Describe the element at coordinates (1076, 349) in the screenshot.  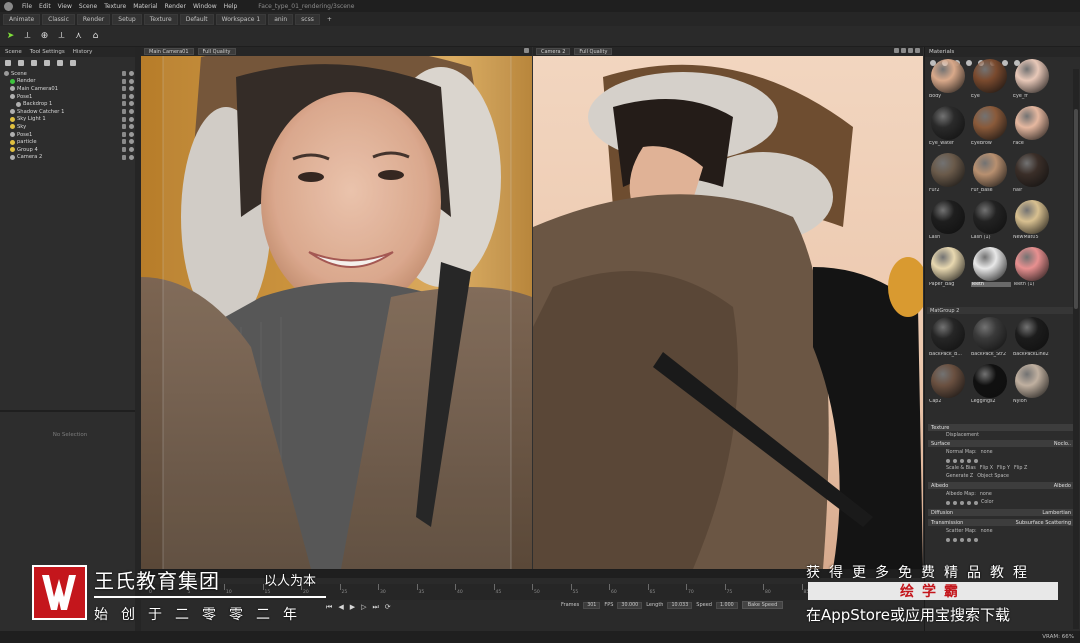
I see `materials-scrollbar` at that location.